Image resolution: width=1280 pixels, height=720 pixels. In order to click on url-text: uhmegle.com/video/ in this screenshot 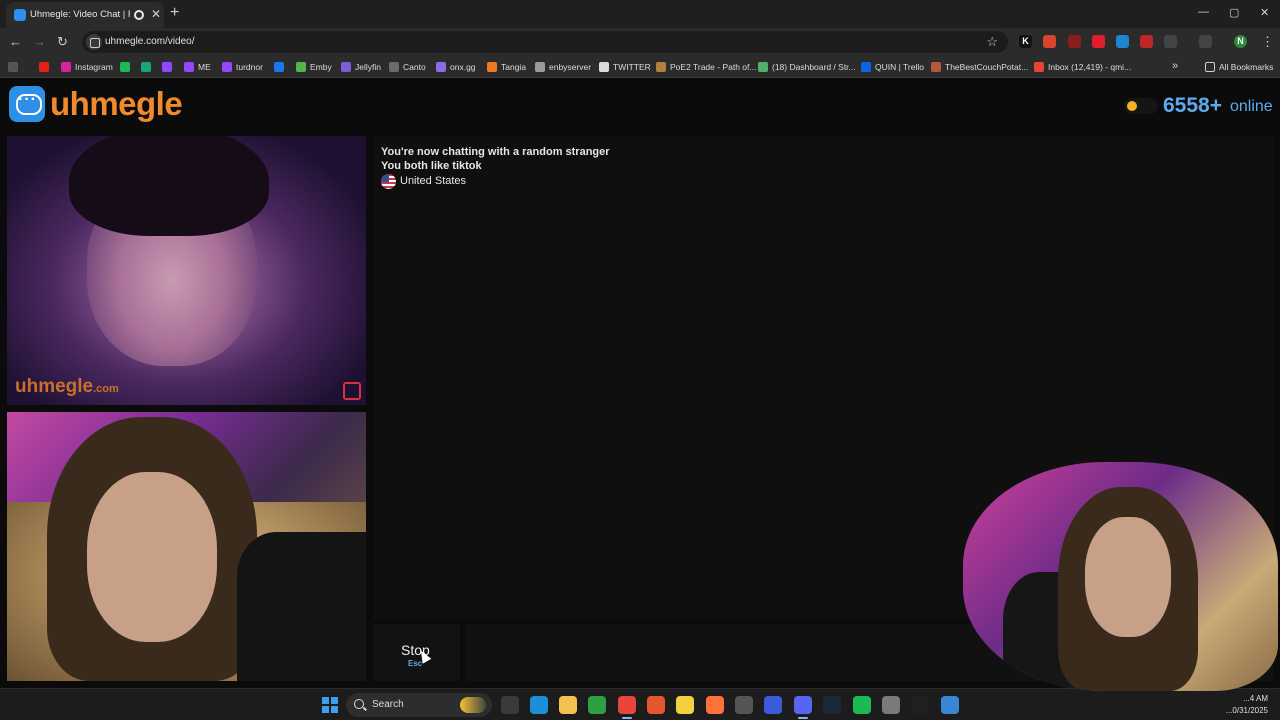, I will do `click(150, 41)`.